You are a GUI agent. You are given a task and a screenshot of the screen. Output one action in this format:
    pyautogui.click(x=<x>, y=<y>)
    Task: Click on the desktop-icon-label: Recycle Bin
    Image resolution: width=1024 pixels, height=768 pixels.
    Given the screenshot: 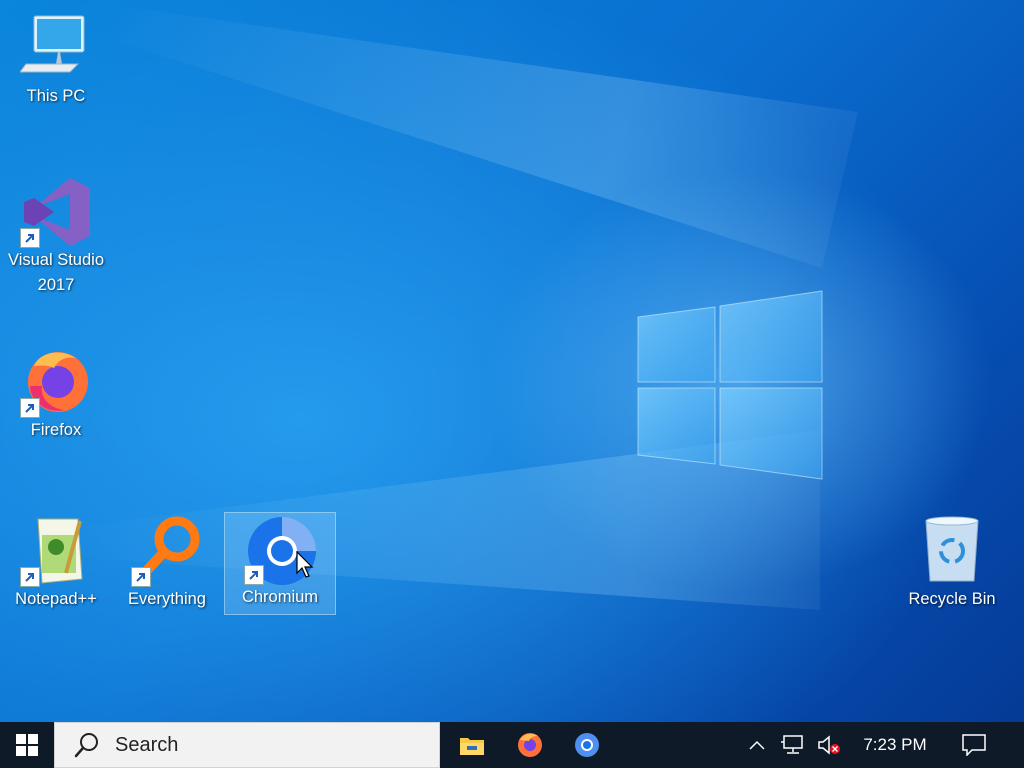 What is the action you would take?
    pyautogui.click(x=952, y=599)
    